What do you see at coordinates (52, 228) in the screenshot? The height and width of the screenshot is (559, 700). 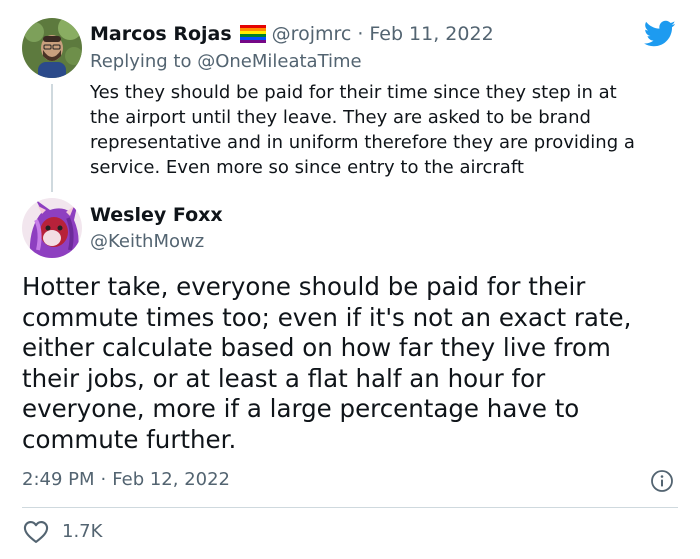 I see `avatar-wesley-foxx` at bounding box center [52, 228].